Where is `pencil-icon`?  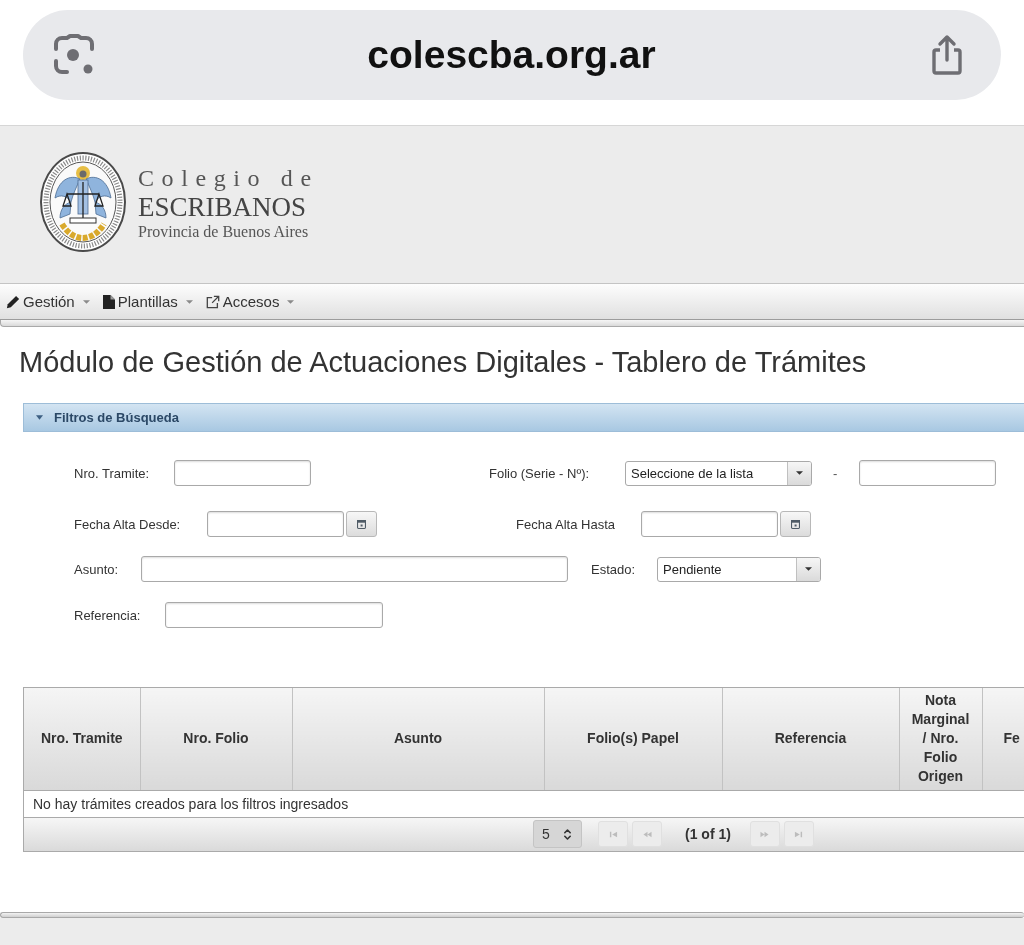 pencil-icon is located at coordinates (13, 301).